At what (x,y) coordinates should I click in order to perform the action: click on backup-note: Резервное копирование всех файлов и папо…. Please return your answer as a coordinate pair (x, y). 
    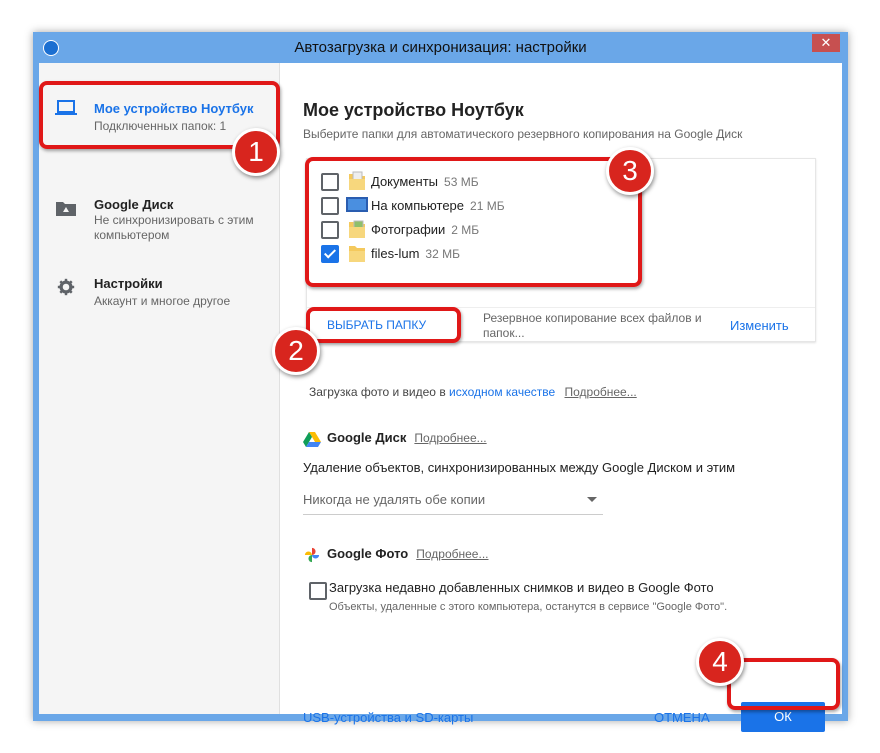
    Looking at the image, I should click on (592, 325).